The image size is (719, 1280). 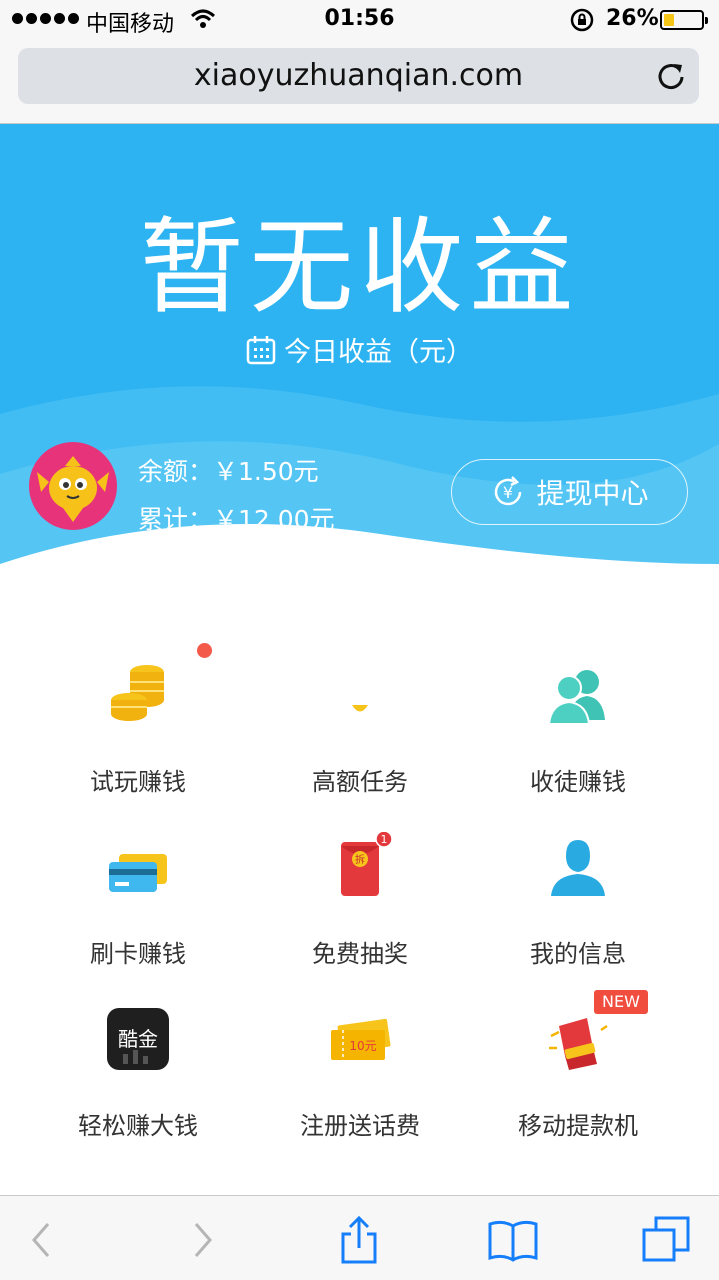 What do you see at coordinates (576, 697) in the screenshot?
I see `users-icon` at bounding box center [576, 697].